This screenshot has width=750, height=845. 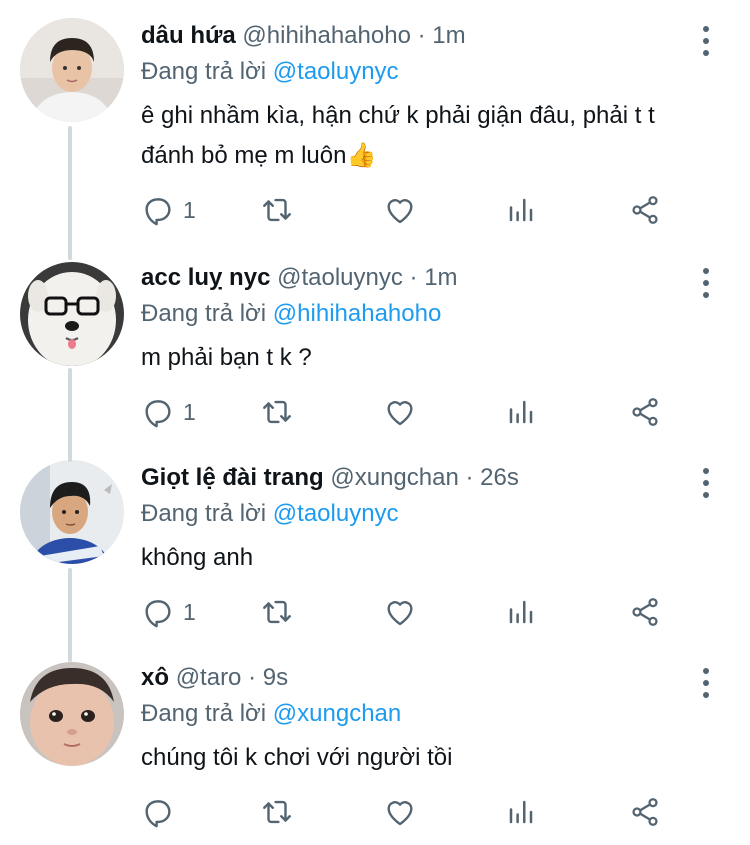 What do you see at coordinates (188, 35) in the screenshot?
I see `display-name: dâu hứa` at bounding box center [188, 35].